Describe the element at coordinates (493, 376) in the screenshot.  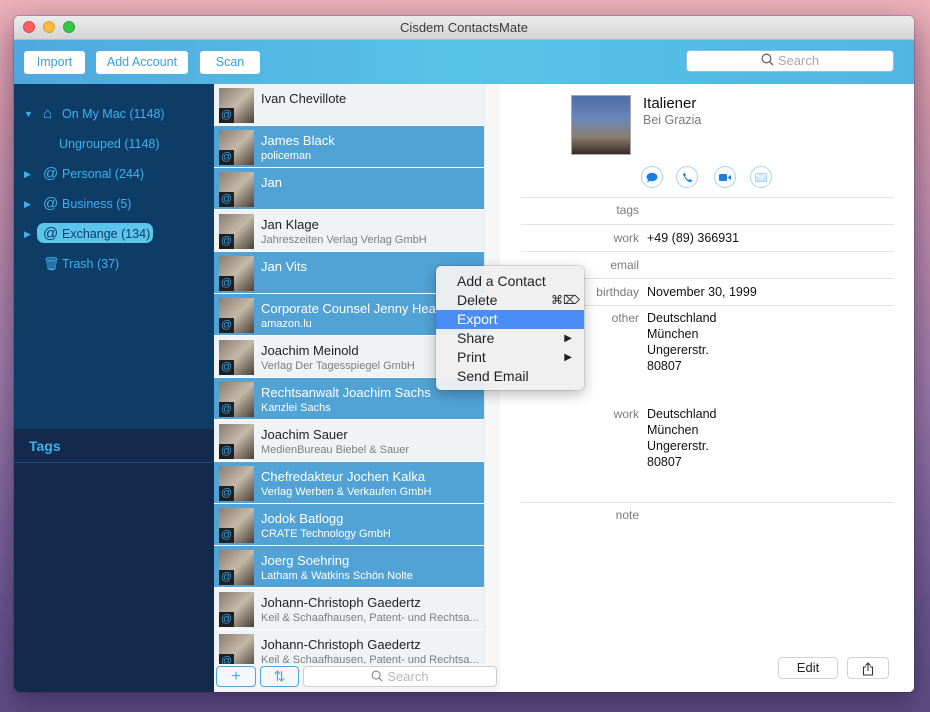
I see `menu-item-label: Send Email` at that location.